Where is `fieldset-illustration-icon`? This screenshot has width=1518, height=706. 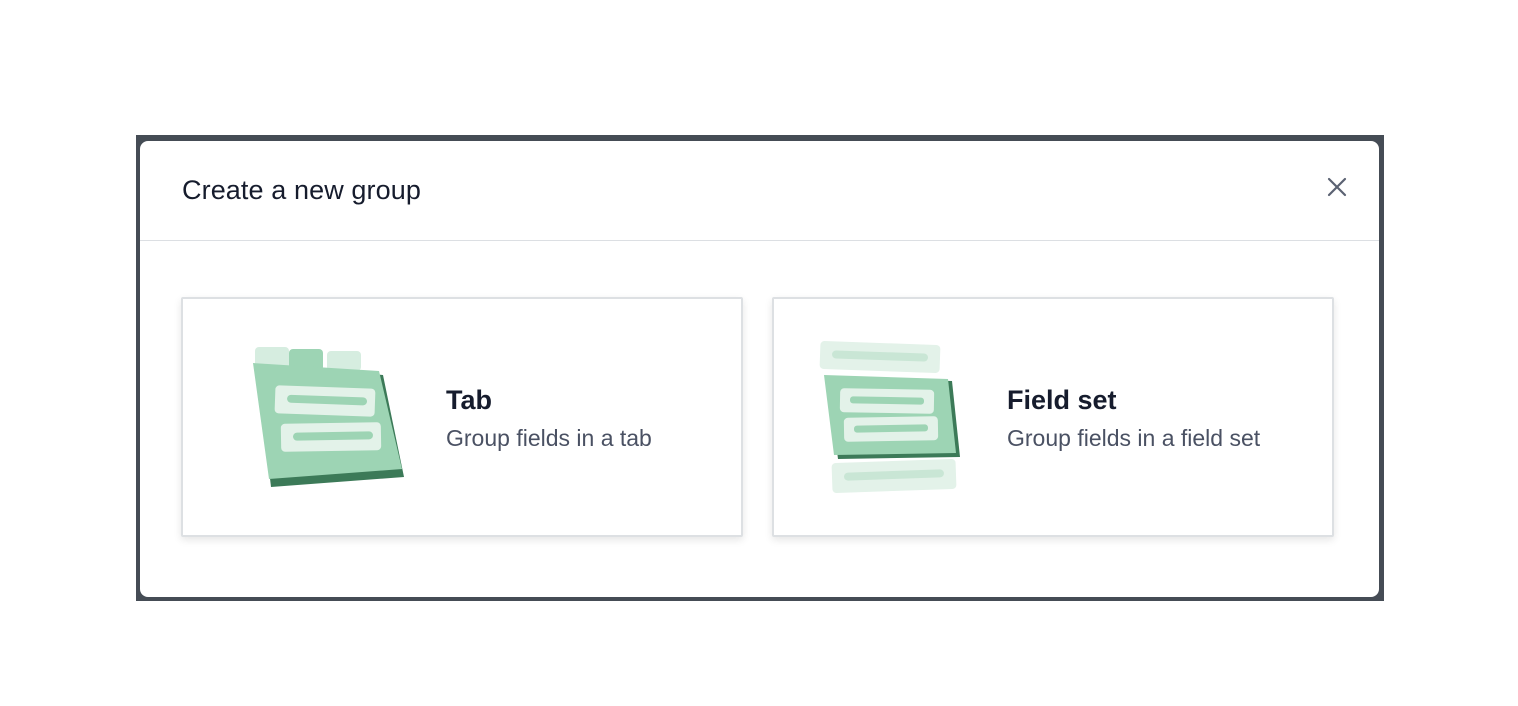
fieldset-illustration-icon is located at coordinates (889, 417).